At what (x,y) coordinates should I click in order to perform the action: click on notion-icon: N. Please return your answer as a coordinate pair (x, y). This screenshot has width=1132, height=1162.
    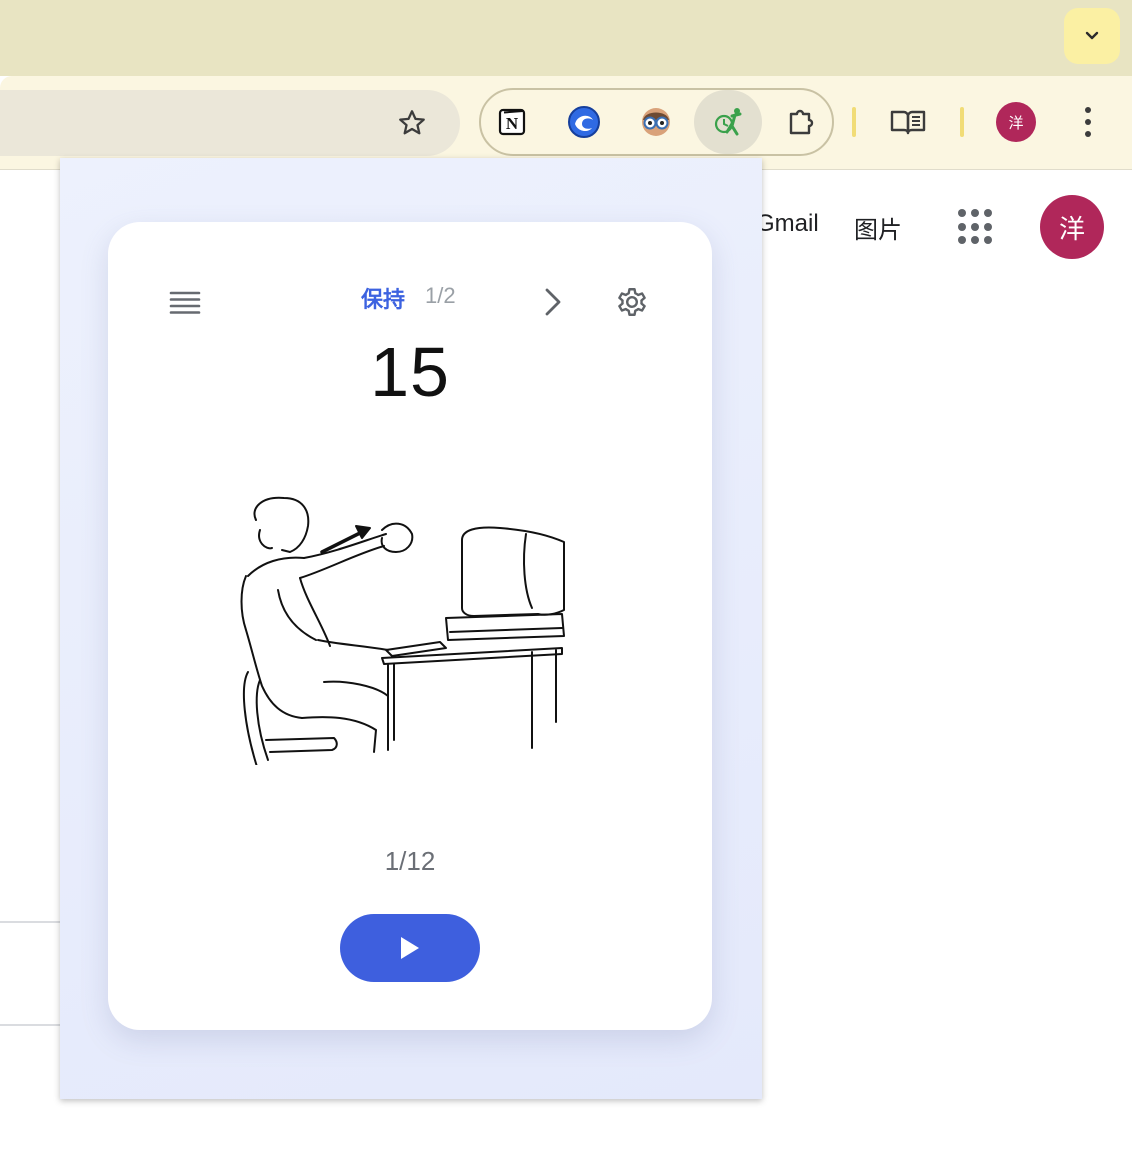
    Looking at the image, I should click on (512, 122).